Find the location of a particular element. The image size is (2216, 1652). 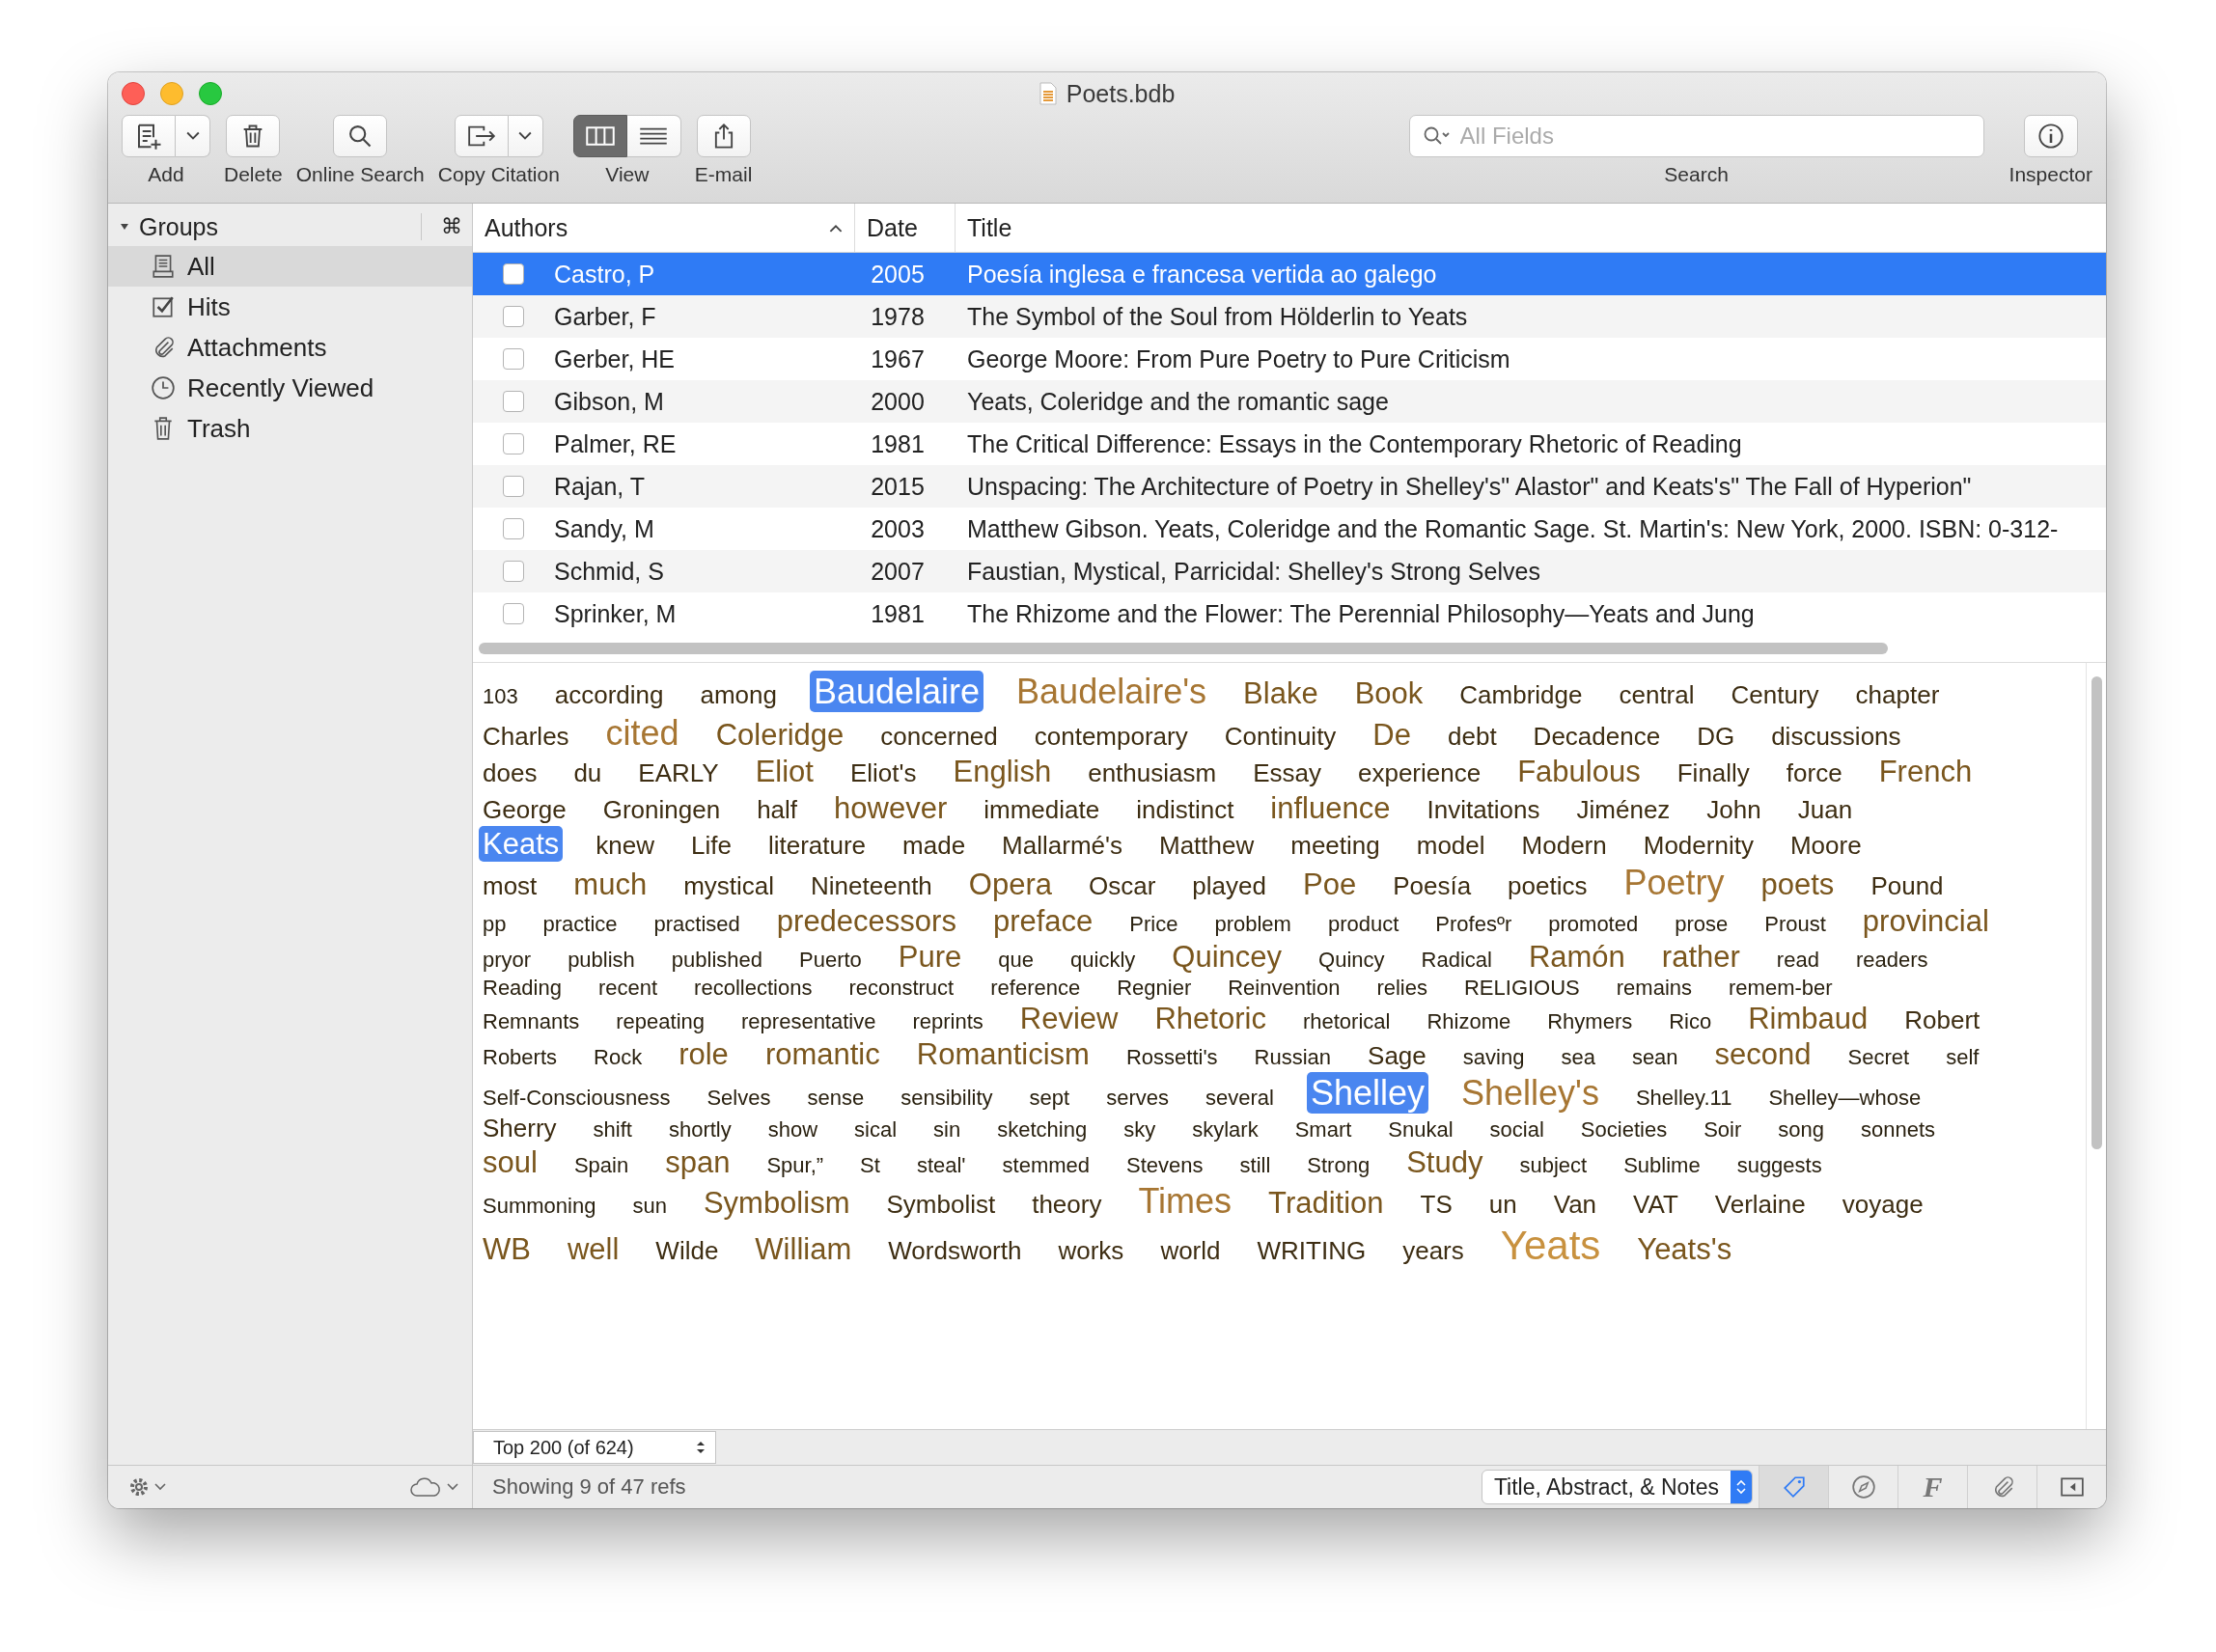

cloud-word: Mallarmé's is located at coordinates (1062, 845).